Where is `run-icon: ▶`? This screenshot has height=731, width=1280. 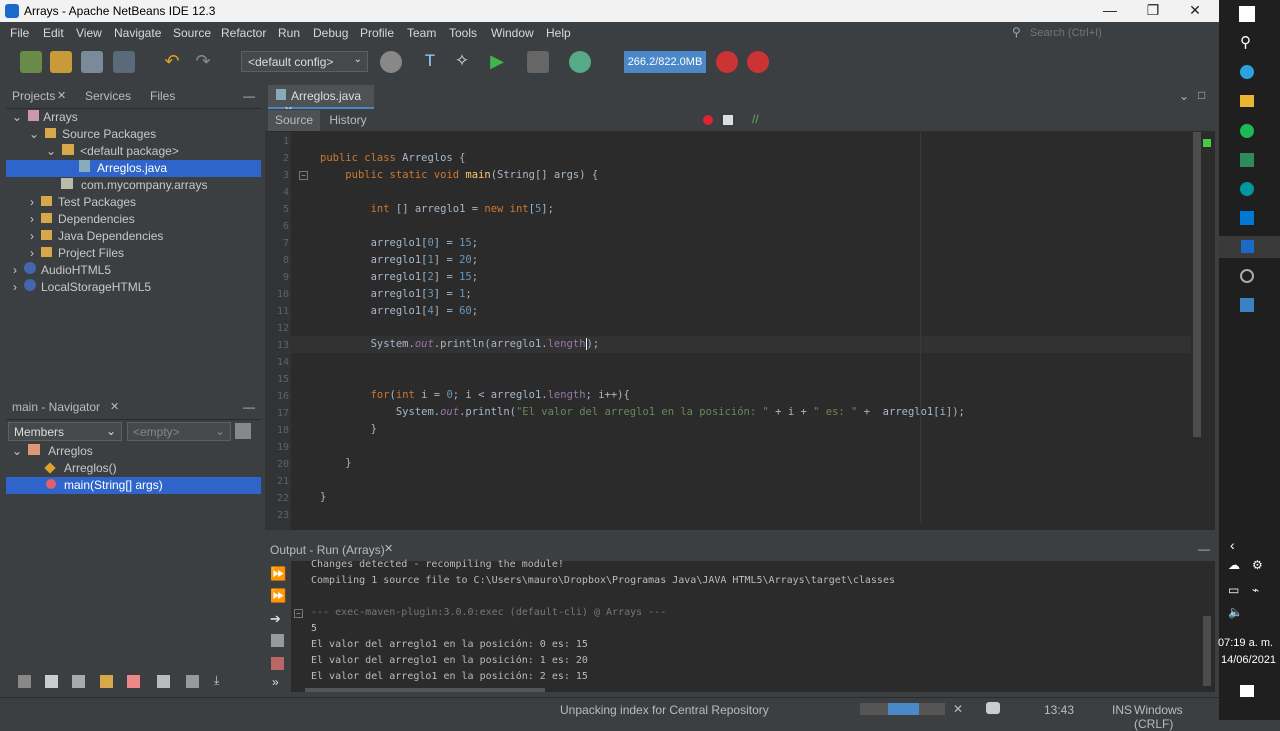
run-icon: ▶ is located at coordinates (497, 62).